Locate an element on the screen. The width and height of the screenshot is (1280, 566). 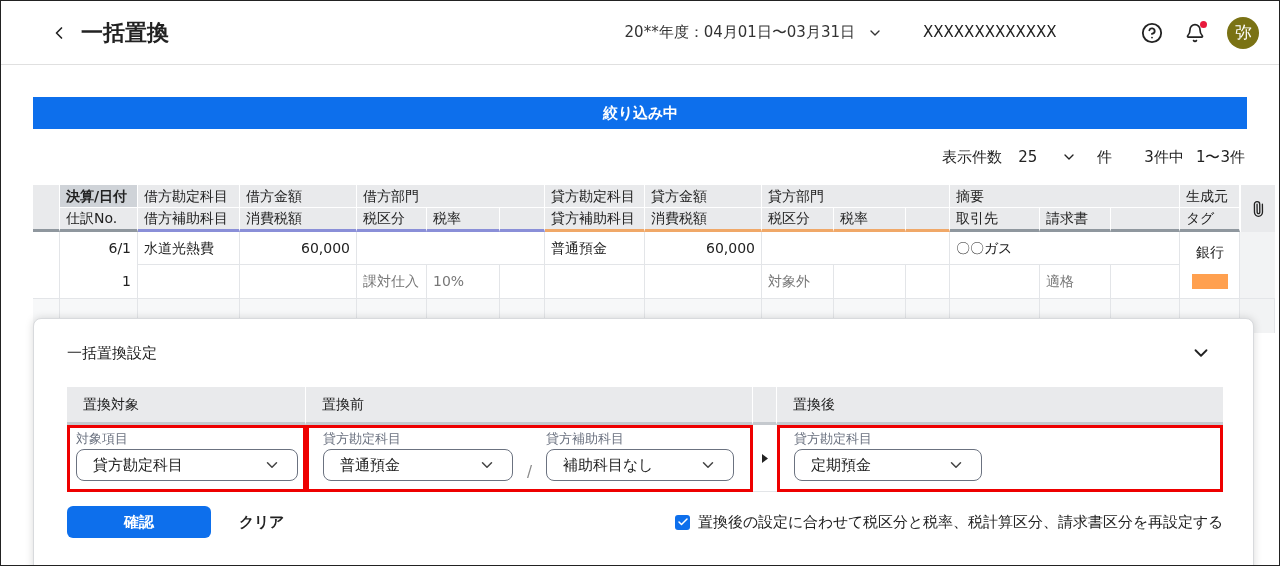
table-cell-text: 水道光熱費 is located at coordinates (179, 248).